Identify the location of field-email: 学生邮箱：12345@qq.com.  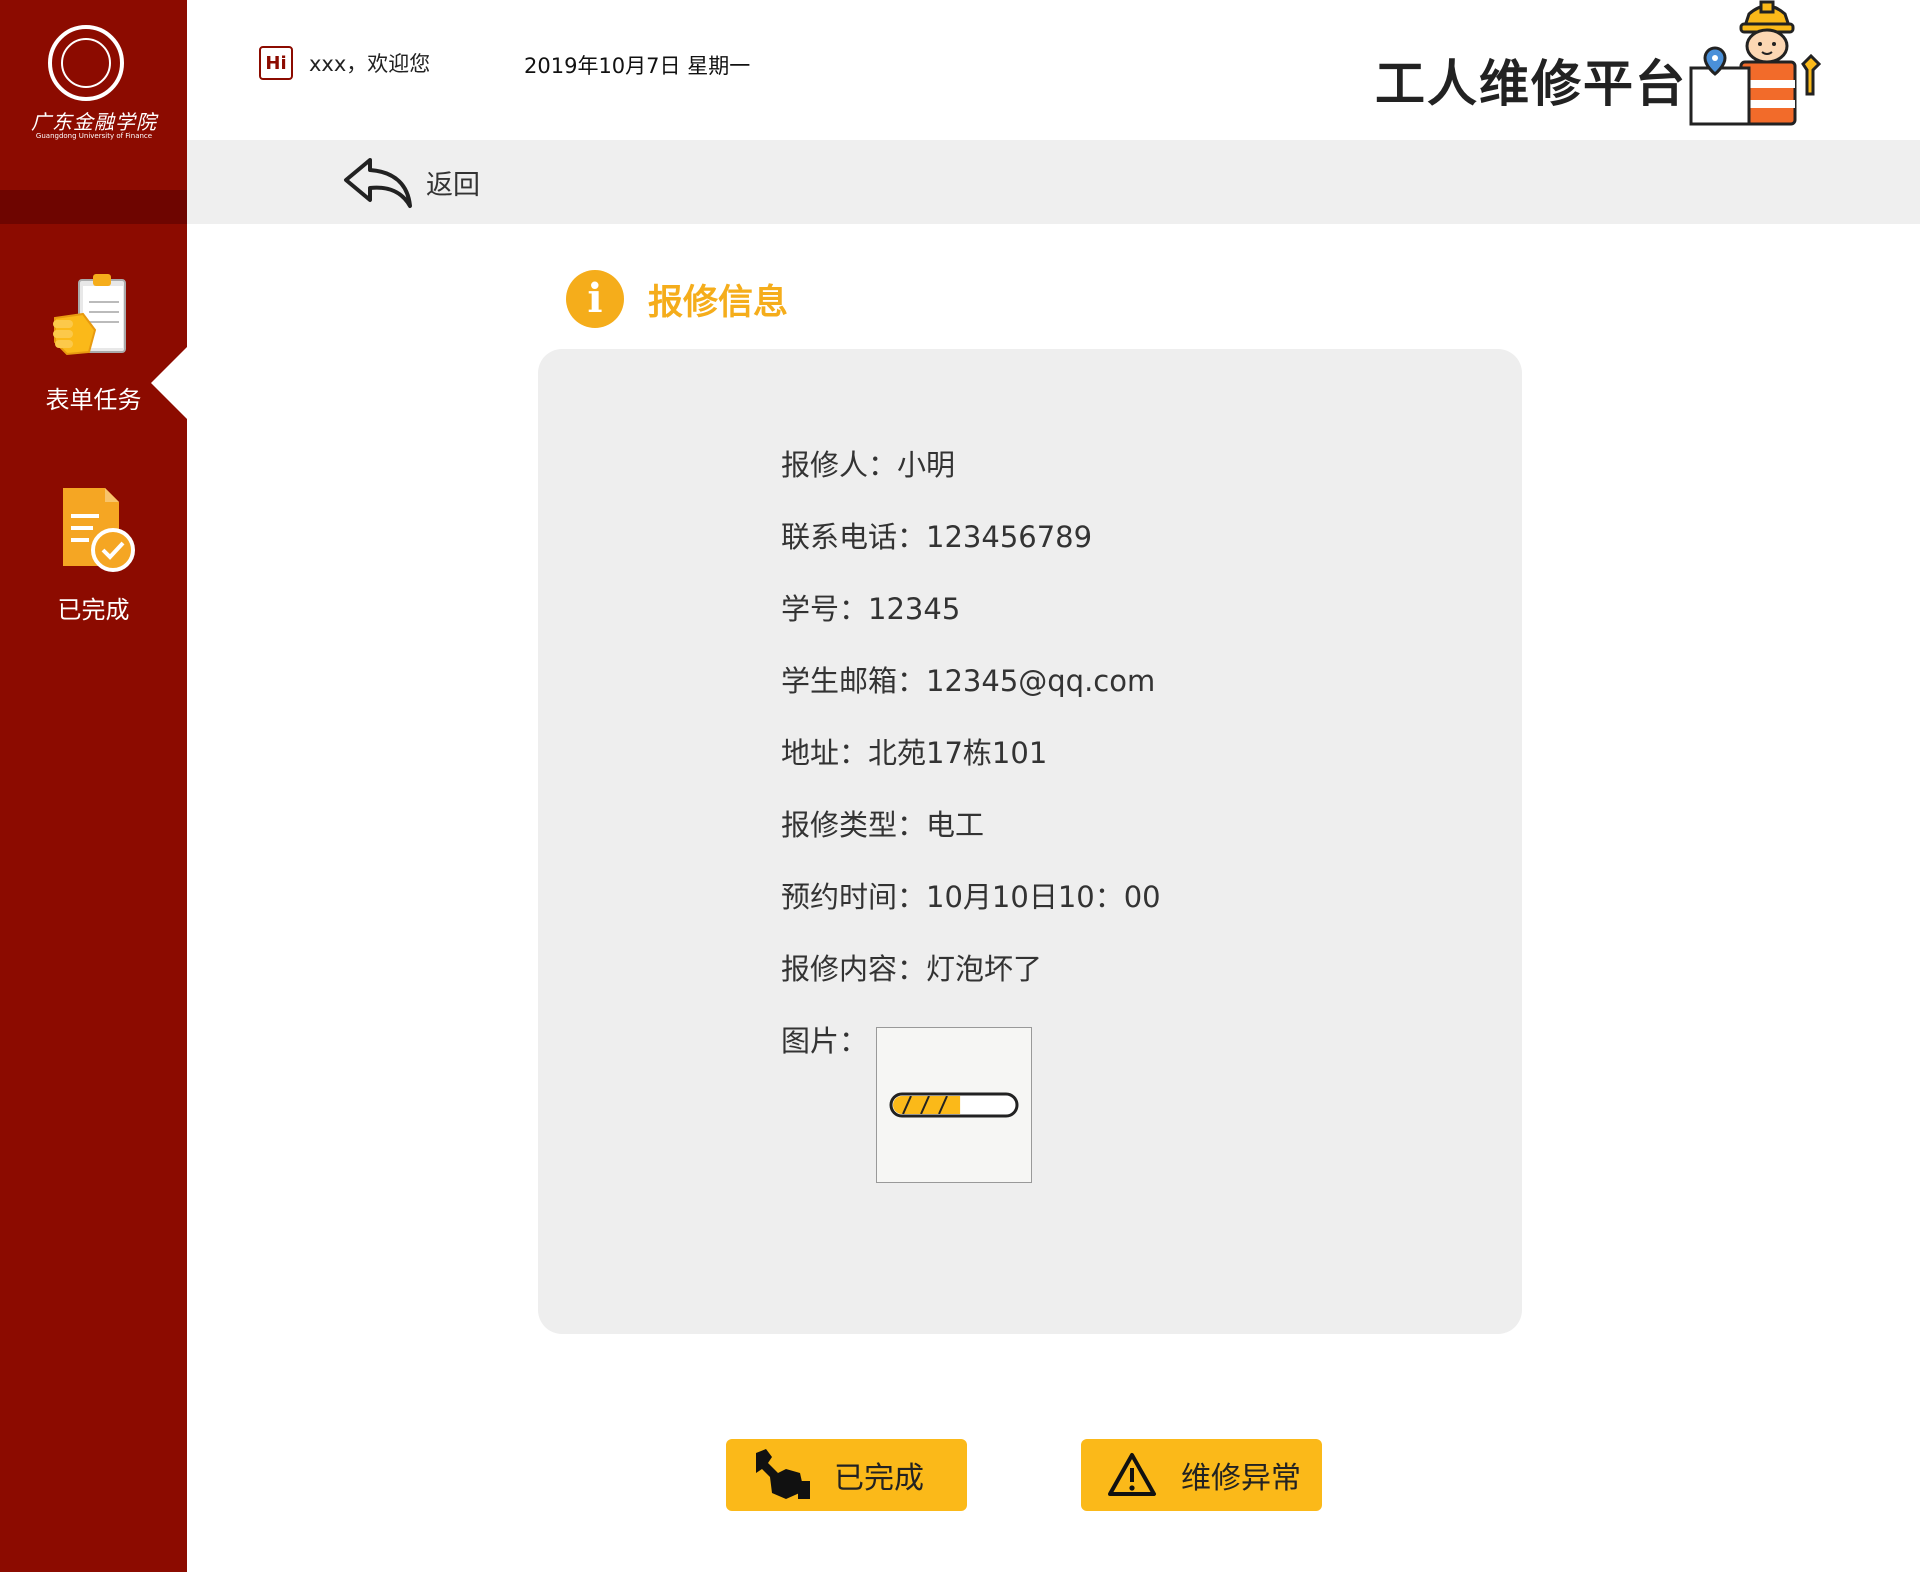
(968, 679).